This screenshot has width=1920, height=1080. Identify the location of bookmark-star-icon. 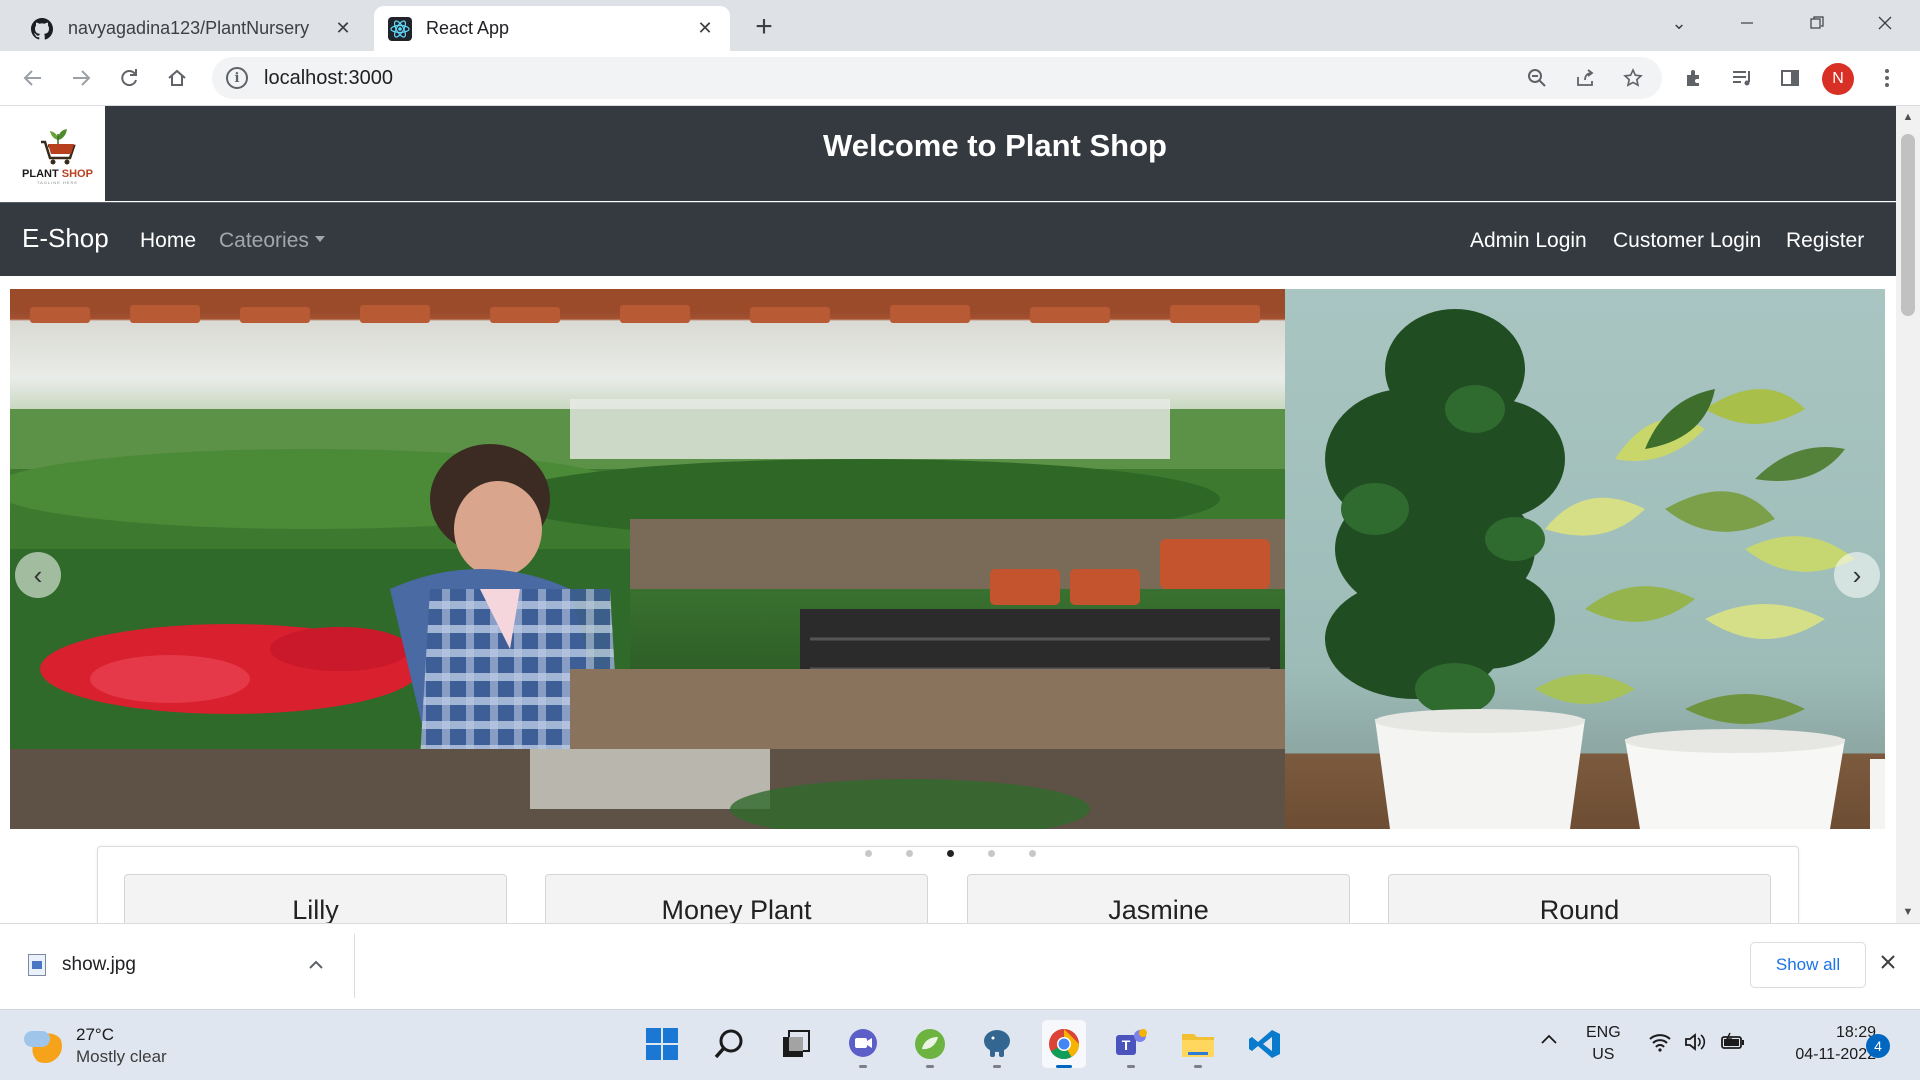
(1633, 78).